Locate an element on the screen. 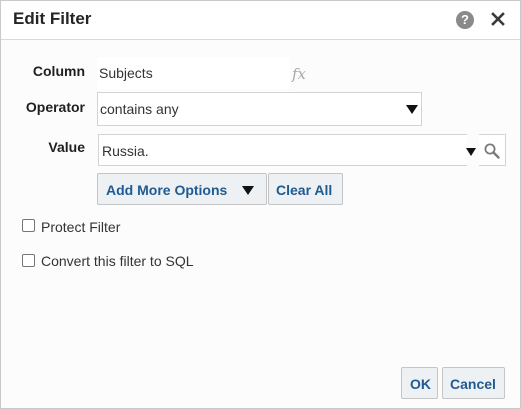  dialog-title: Edit Filter is located at coordinates (52, 18).